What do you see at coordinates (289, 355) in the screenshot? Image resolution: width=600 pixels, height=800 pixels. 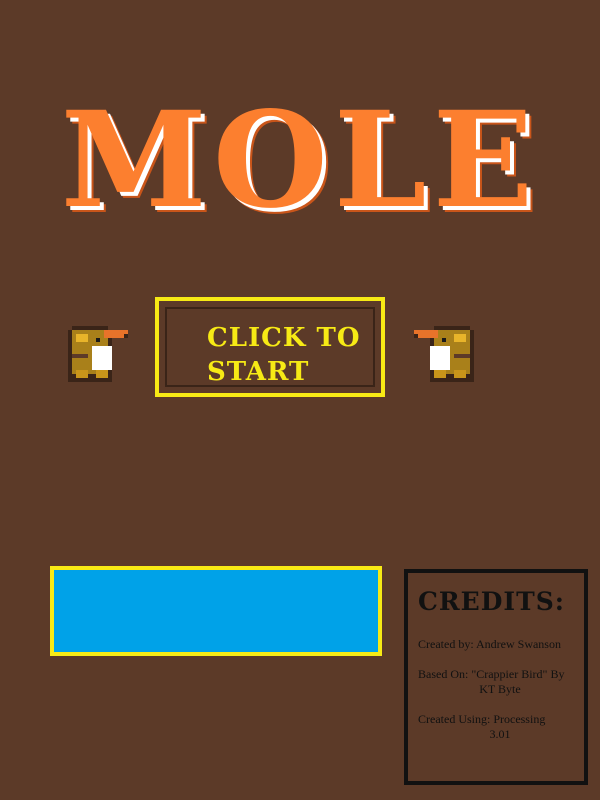 I see `start-button-label: CLICK TO START` at bounding box center [289, 355].